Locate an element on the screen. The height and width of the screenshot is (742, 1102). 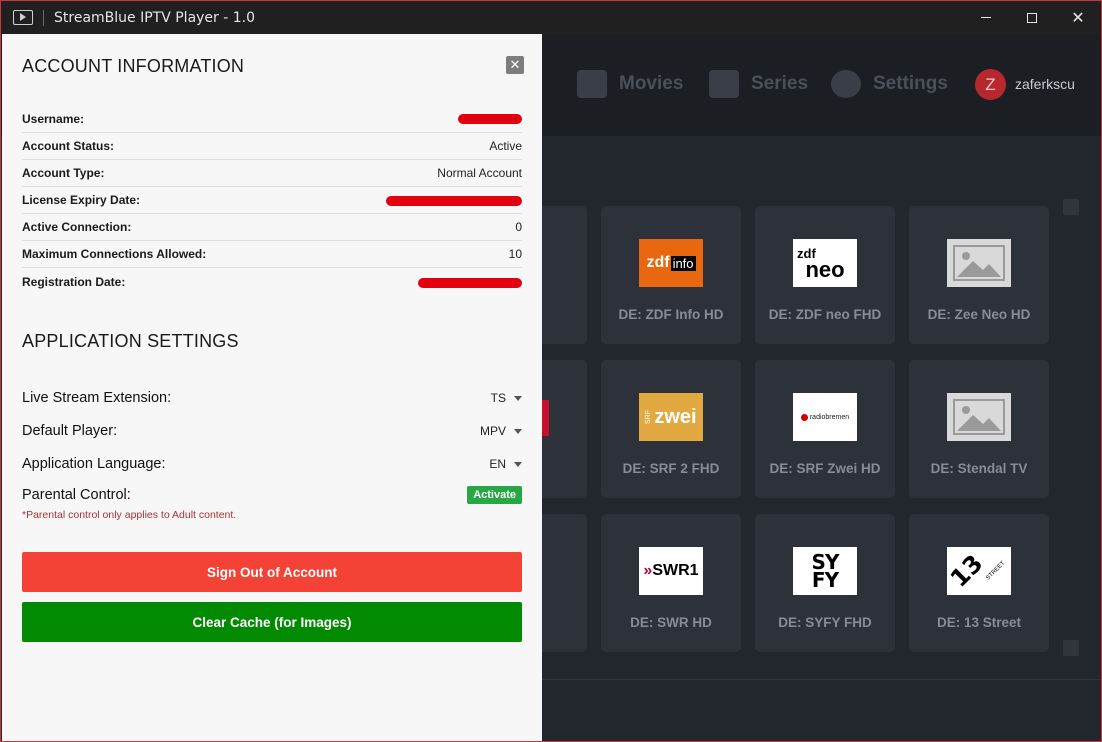
channel-card: zdf info DE: ZDF Info HD is located at coordinates (671, 275).